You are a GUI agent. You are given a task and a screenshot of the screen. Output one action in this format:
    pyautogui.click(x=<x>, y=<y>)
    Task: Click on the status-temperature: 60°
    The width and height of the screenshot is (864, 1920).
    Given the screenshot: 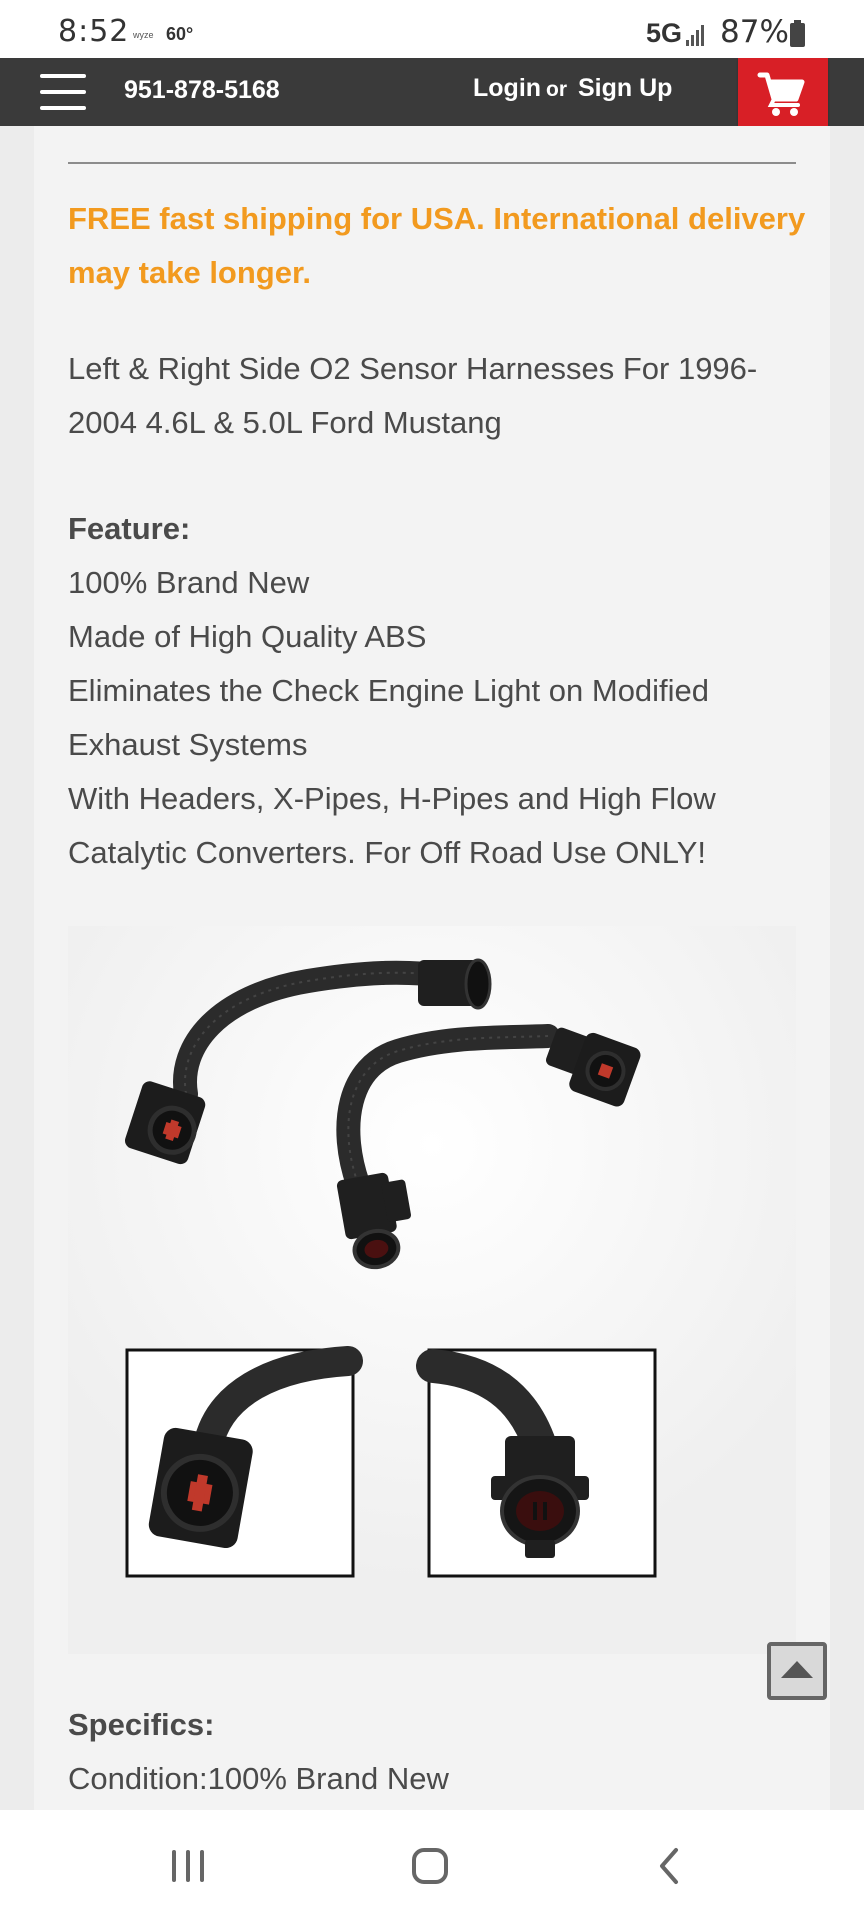 What is the action you would take?
    pyautogui.click(x=180, y=34)
    